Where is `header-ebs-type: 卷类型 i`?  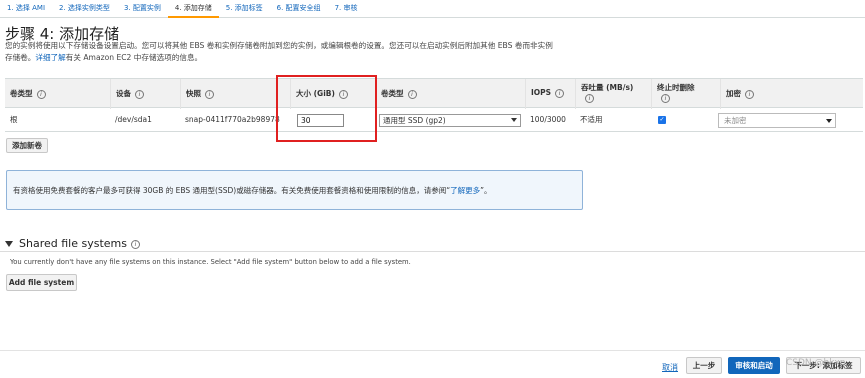 header-ebs-type: 卷类型 i is located at coordinates (396, 94).